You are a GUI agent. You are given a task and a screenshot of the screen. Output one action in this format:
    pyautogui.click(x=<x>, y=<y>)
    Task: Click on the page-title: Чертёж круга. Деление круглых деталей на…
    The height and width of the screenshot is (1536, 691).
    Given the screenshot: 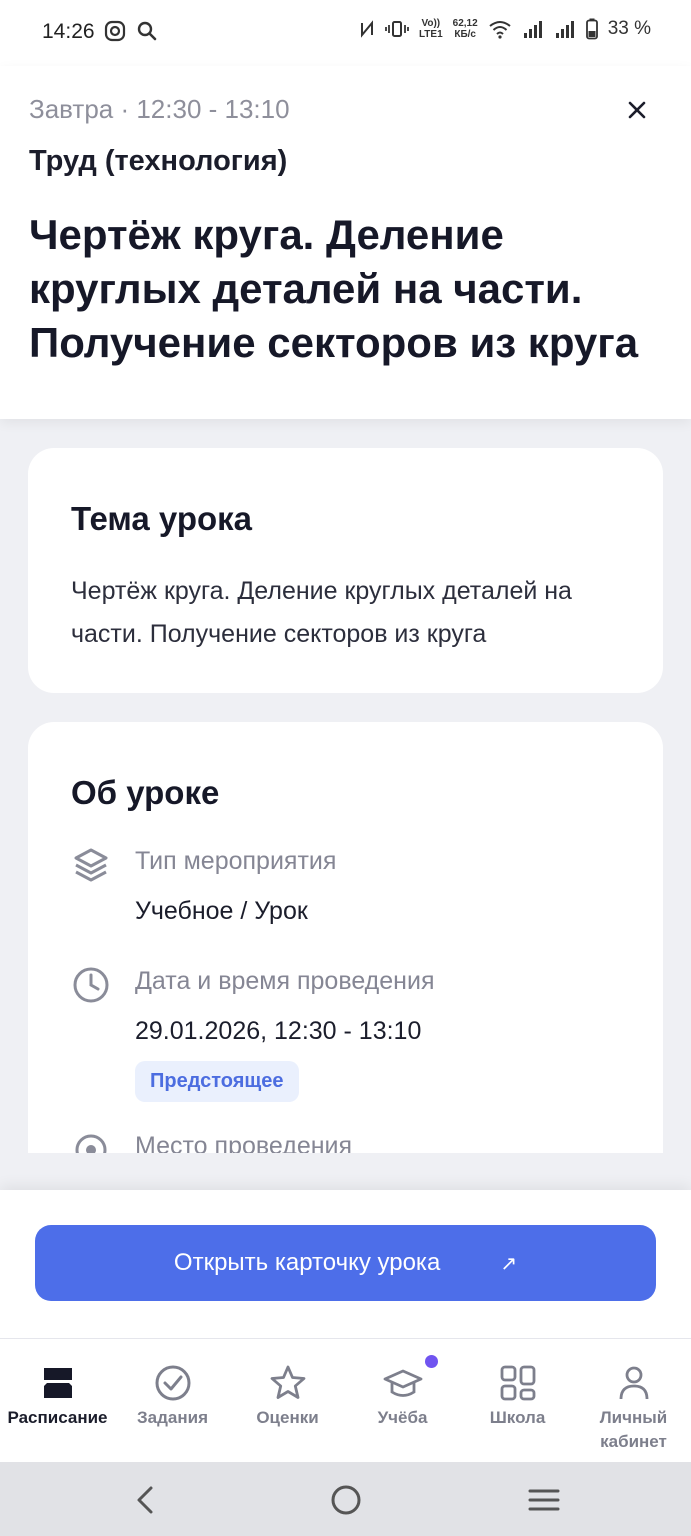 What is the action you would take?
    pyautogui.click(x=334, y=288)
    